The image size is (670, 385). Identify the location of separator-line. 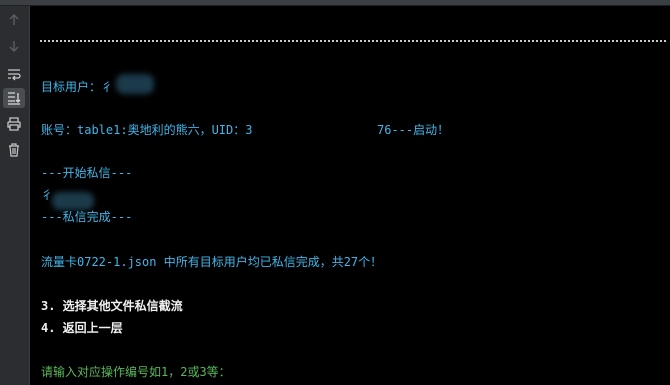
(353, 41).